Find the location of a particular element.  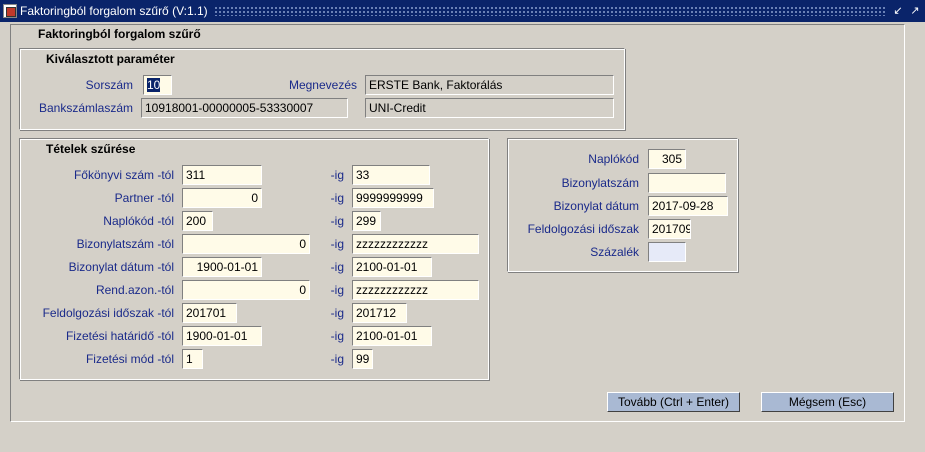

filter-row-label: Fizetési határidő -tól is located at coordinates (119, 336).